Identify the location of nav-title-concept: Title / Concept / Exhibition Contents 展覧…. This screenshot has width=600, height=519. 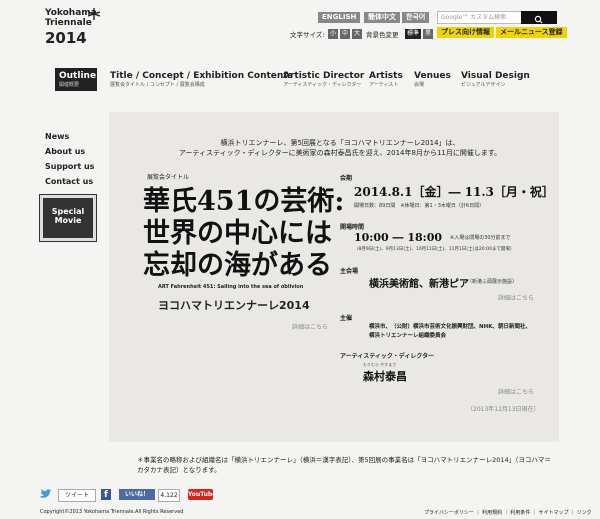
(201, 80).